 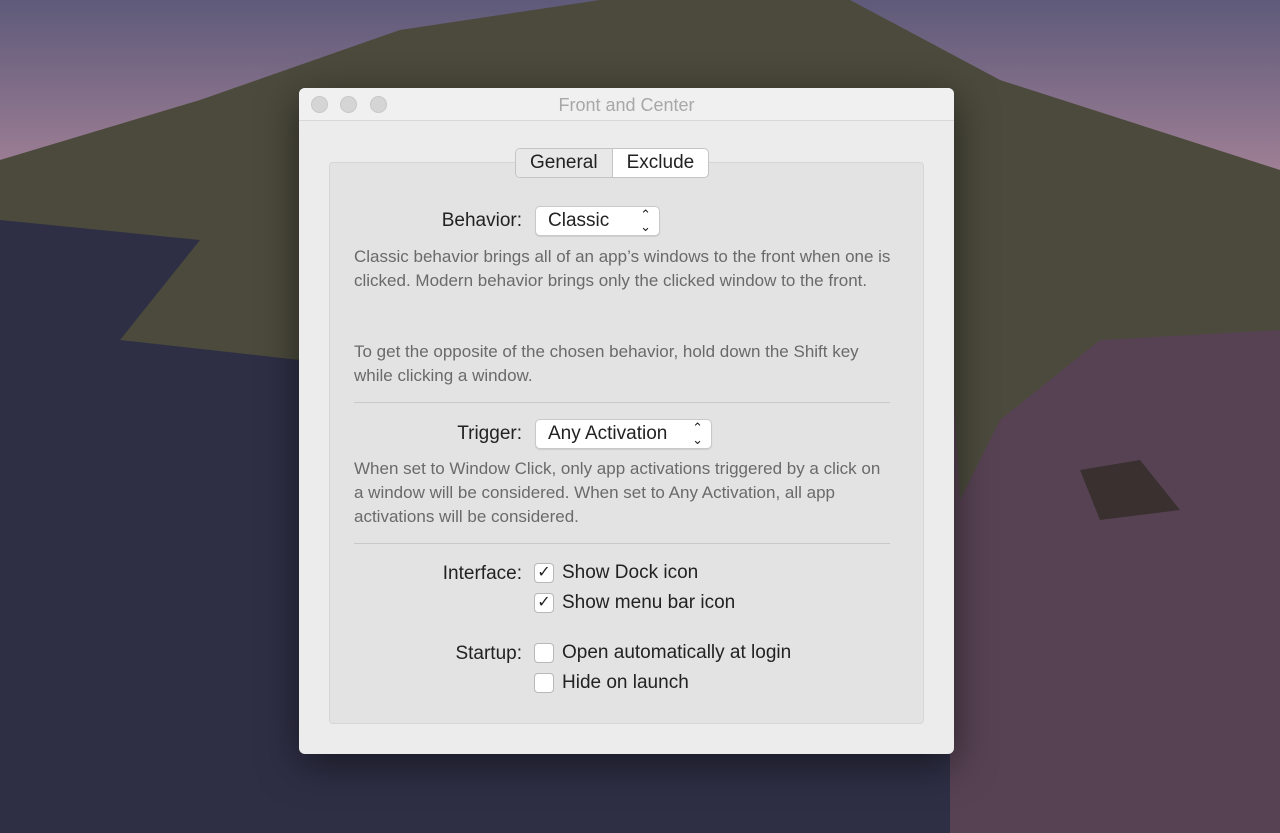 I want to click on trigger-label: Trigger:, so click(x=489, y=433).